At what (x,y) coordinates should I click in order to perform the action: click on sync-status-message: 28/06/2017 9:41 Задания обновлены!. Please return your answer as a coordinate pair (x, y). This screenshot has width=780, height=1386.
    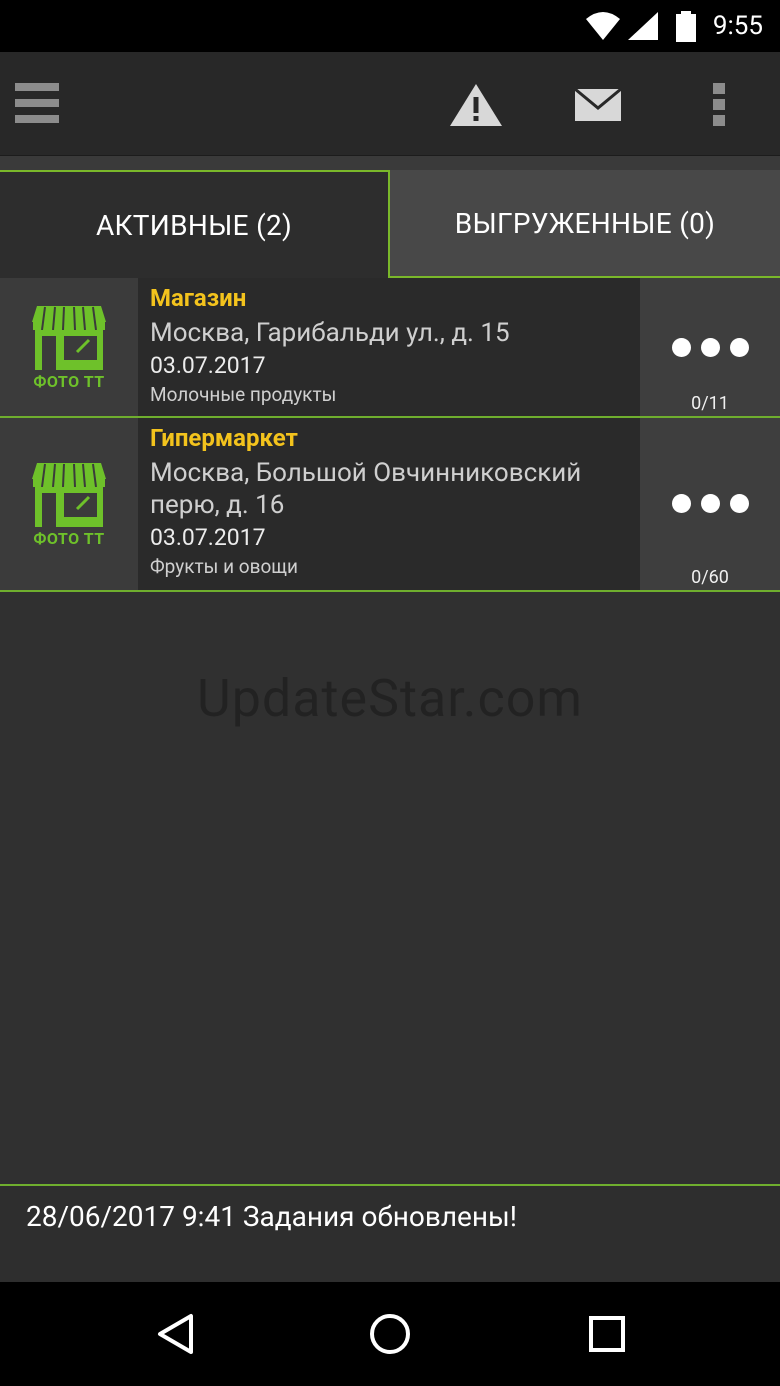
    Looking at the image, I should click on (271, 1216).